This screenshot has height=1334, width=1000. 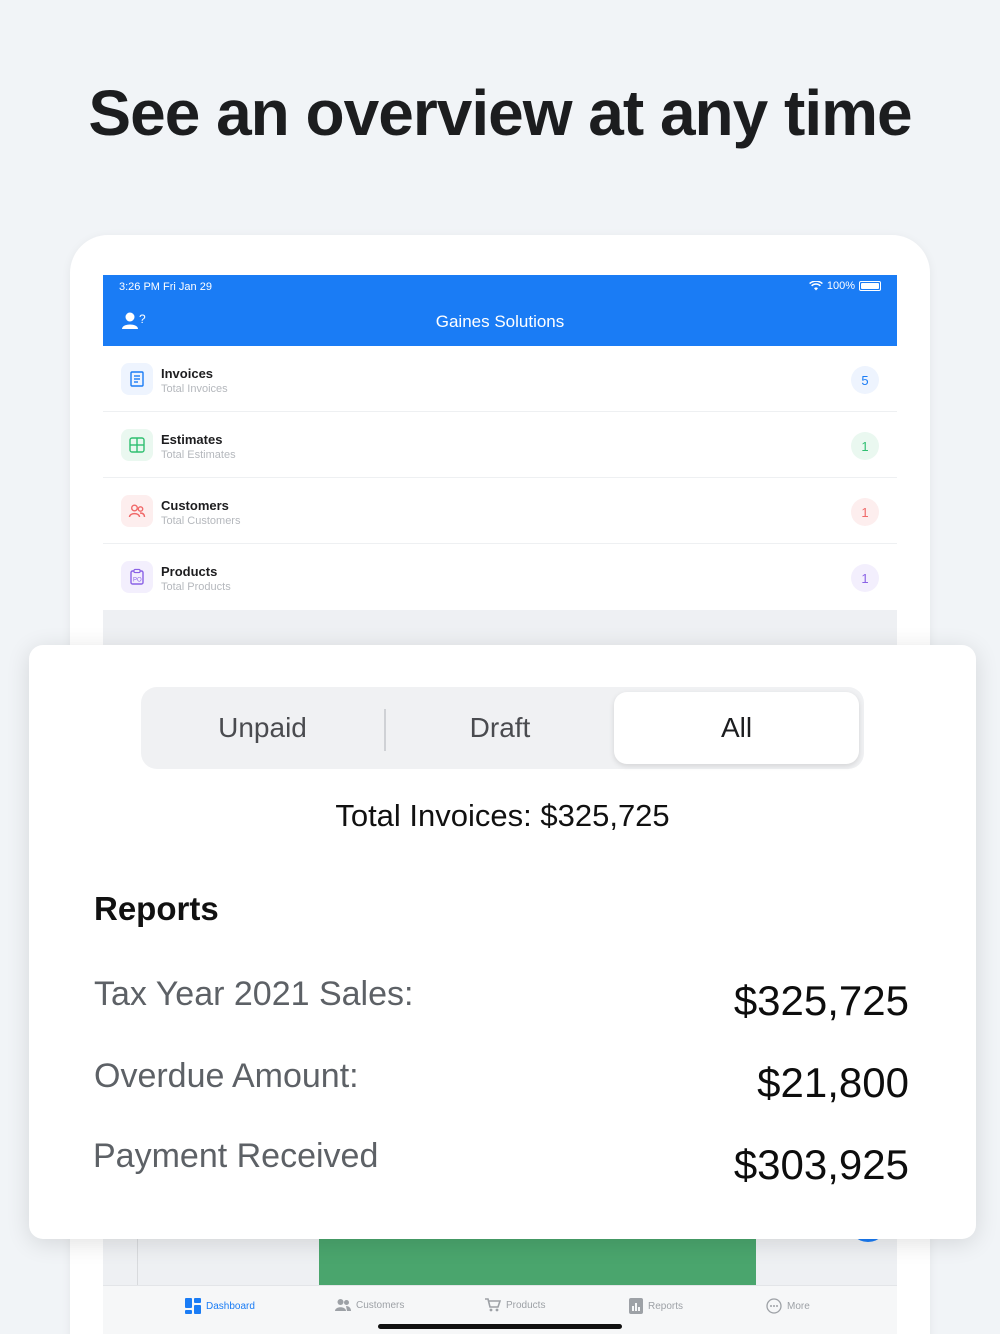 What do you see at coordinates (196, 587) in the screenshot?
I see `list-item-subtitle: Total Products` at bounding box center [196, 587].